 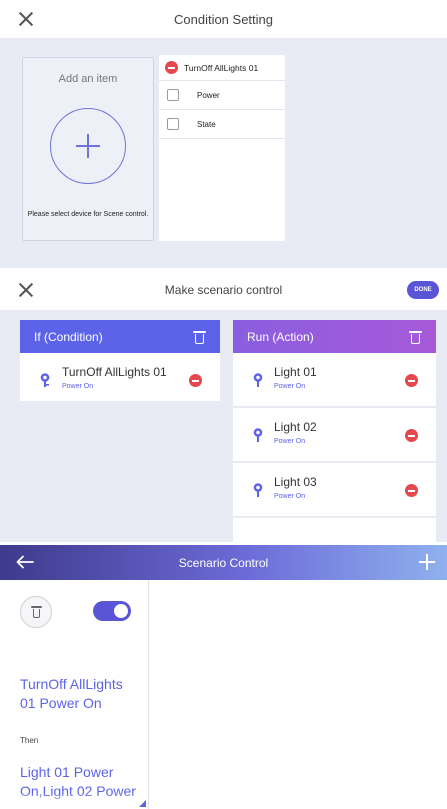 What do you see at coordinates (295, 372) in the screenshot?
I see `action-item-name: Light 01` at bounding box center [295, 372].